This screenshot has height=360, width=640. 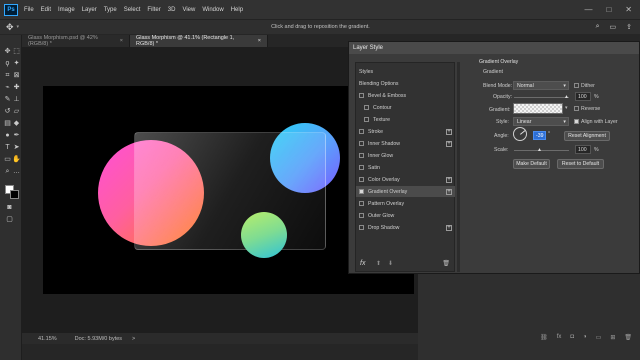 What do you see at coordinates (66, 10) in the screenshot?
I see `menu-image: Image` at bounding box center [66, 10].